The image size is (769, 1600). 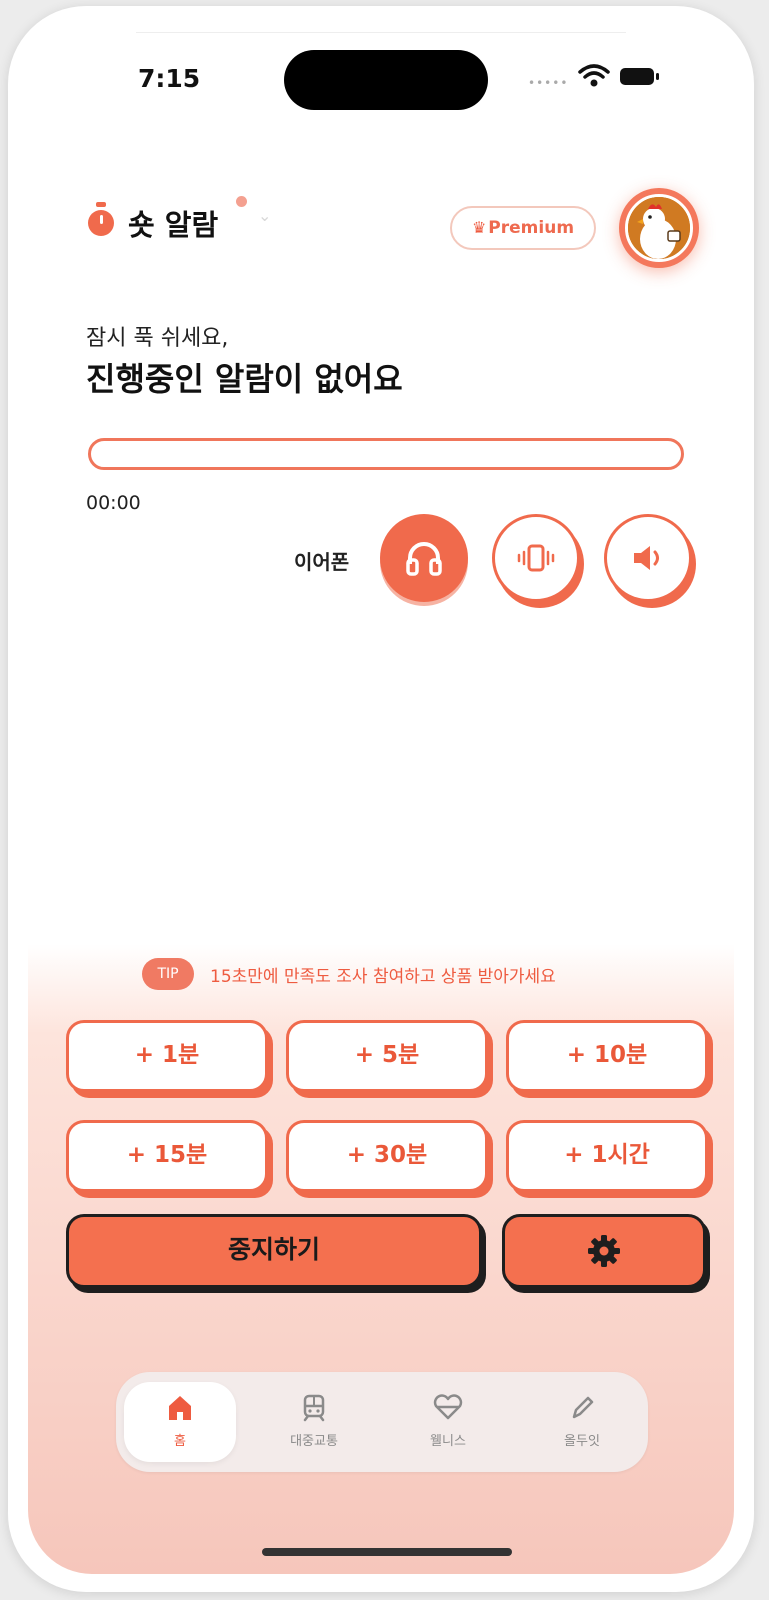 What do you see at coordinates (387, 1552) in the screenshot?
I see `home-indicator` at bounding box center [387, 1552].